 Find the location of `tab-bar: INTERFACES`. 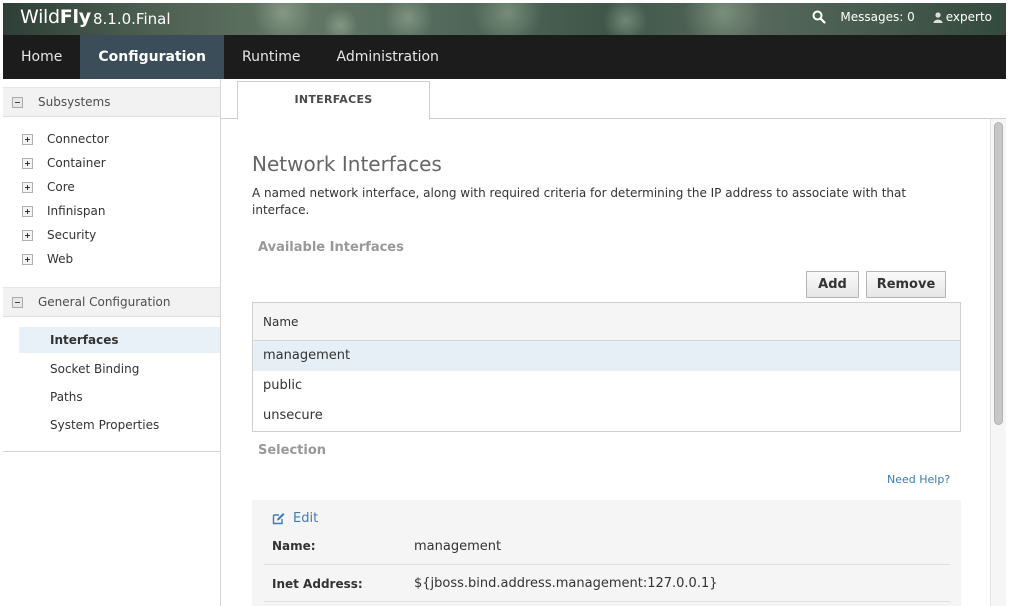

tab-bar: INTERFACES is located at coordinates (613, 99).